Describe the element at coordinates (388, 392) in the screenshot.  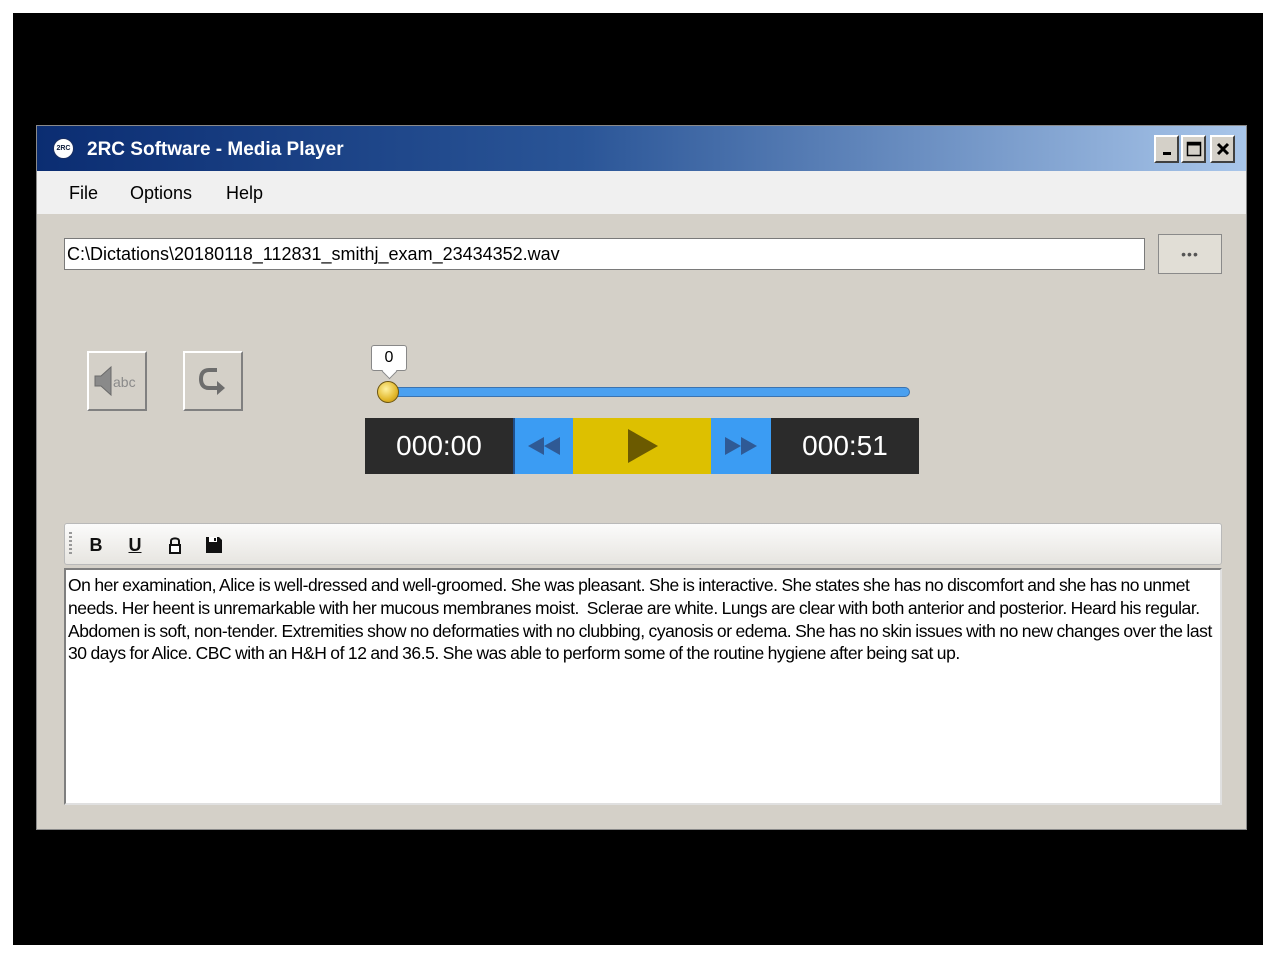
I see `seek-slider-thumb` at that location.